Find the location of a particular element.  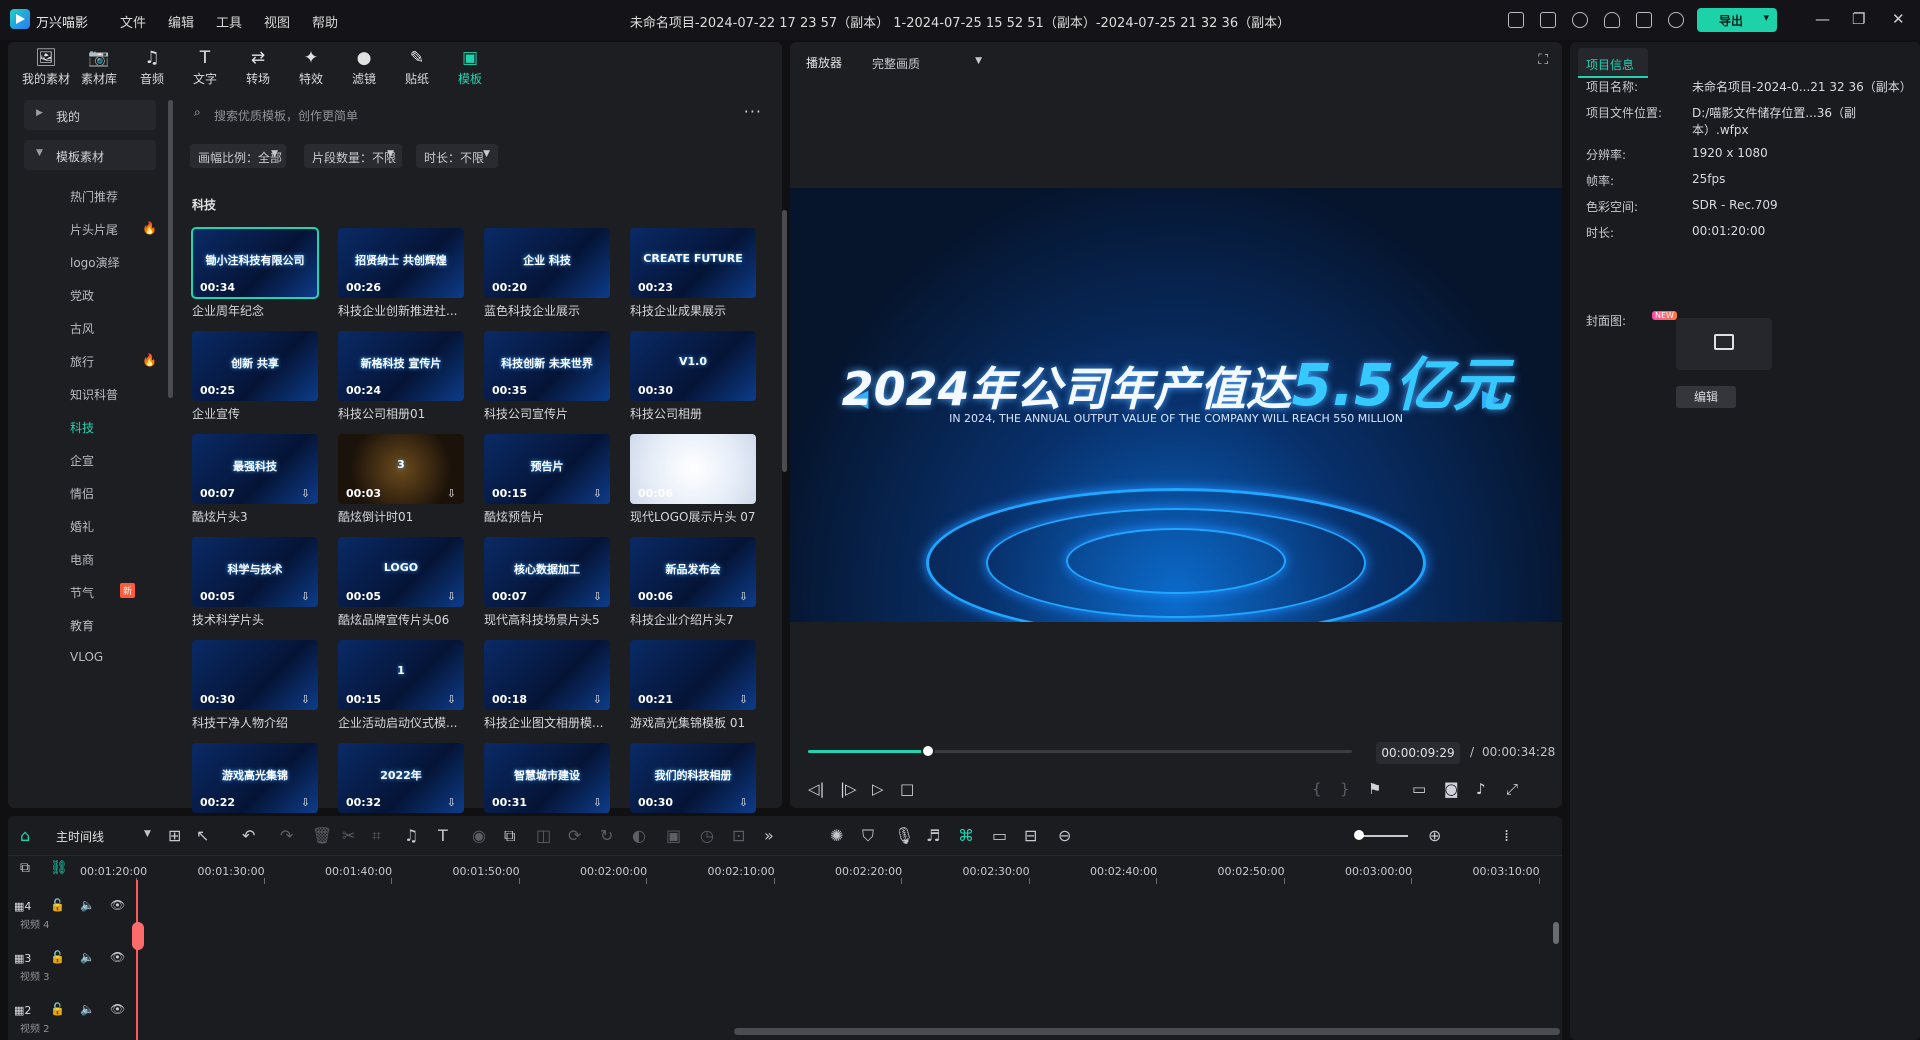

search-input: 搜索优质模板，创作更简单 is located at coordinates (286, 115).